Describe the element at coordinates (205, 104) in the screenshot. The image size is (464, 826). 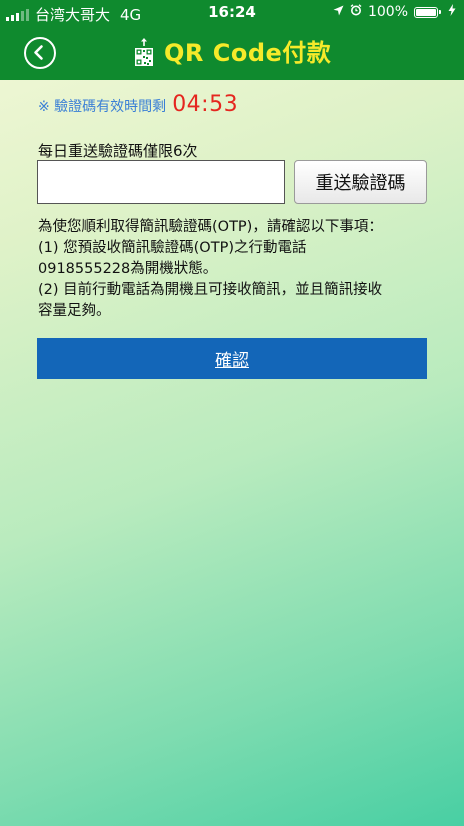
I see `timer-value: 04:53` at that location.